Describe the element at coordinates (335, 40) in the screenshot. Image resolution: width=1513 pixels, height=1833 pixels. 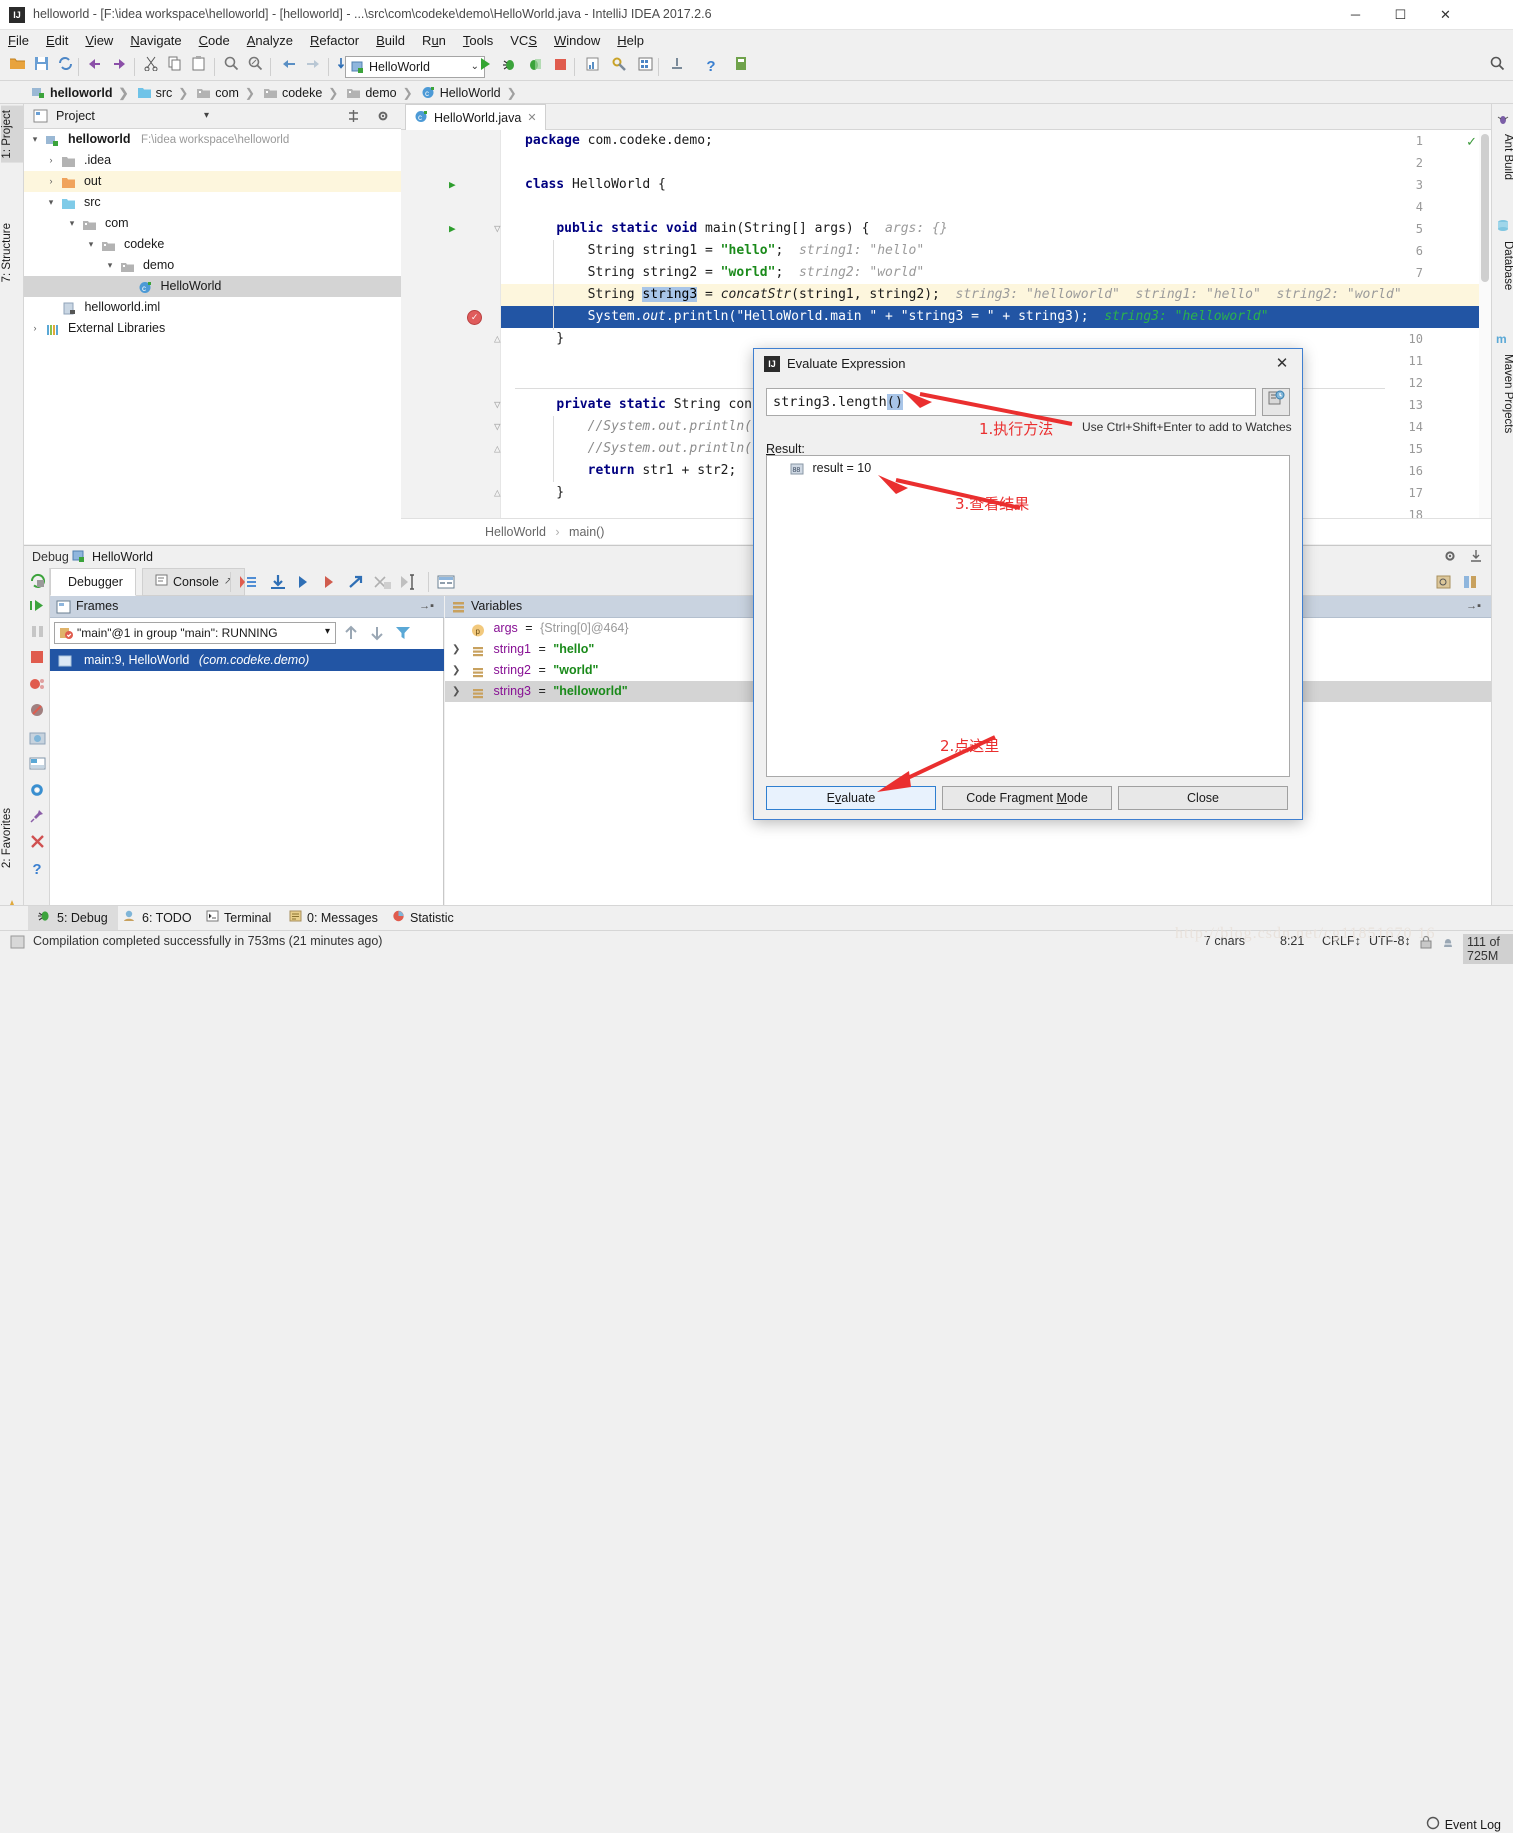
I see `menu-refactor: Refactor` at that location.